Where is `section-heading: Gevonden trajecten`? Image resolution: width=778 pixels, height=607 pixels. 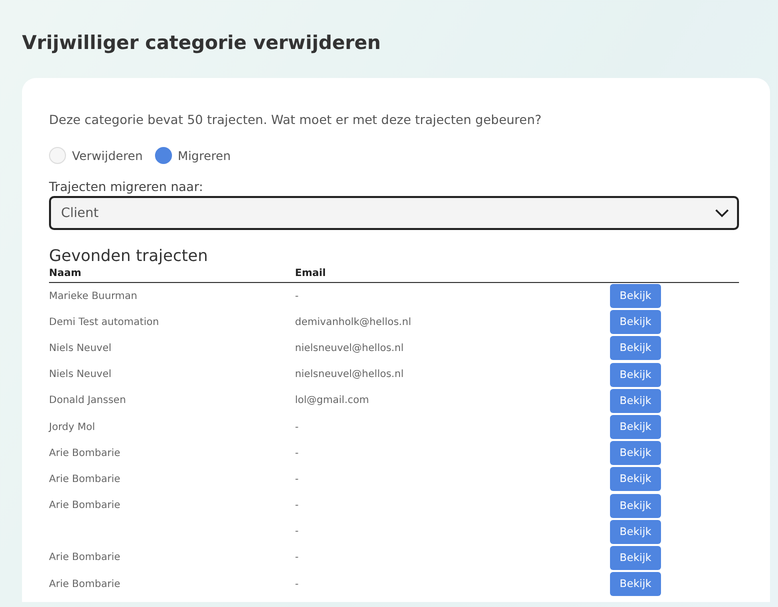 section-heading: Gevonden trajecten is located at coordinates (129, 255).